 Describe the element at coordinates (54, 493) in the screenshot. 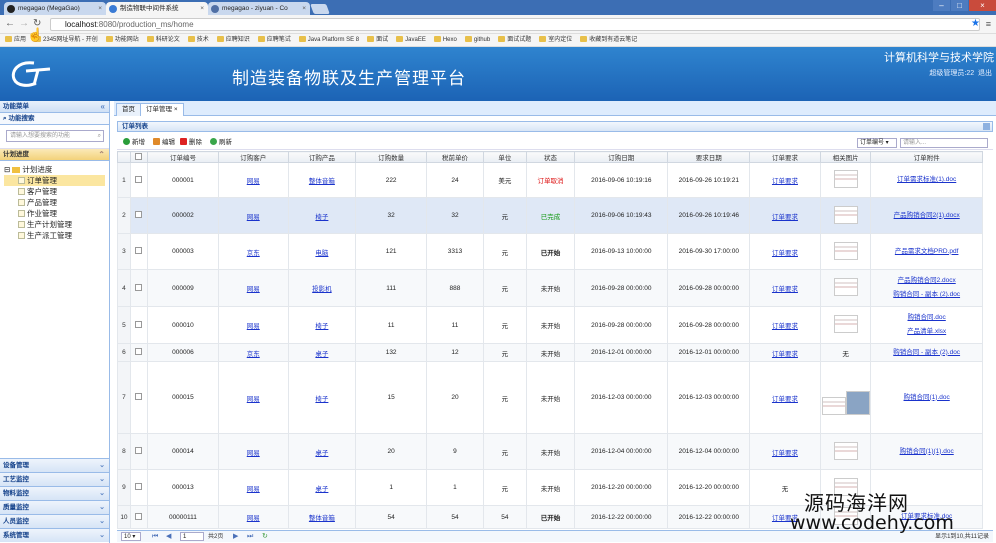

I see `accordion-item: 物料监控 ⌄` at that location.